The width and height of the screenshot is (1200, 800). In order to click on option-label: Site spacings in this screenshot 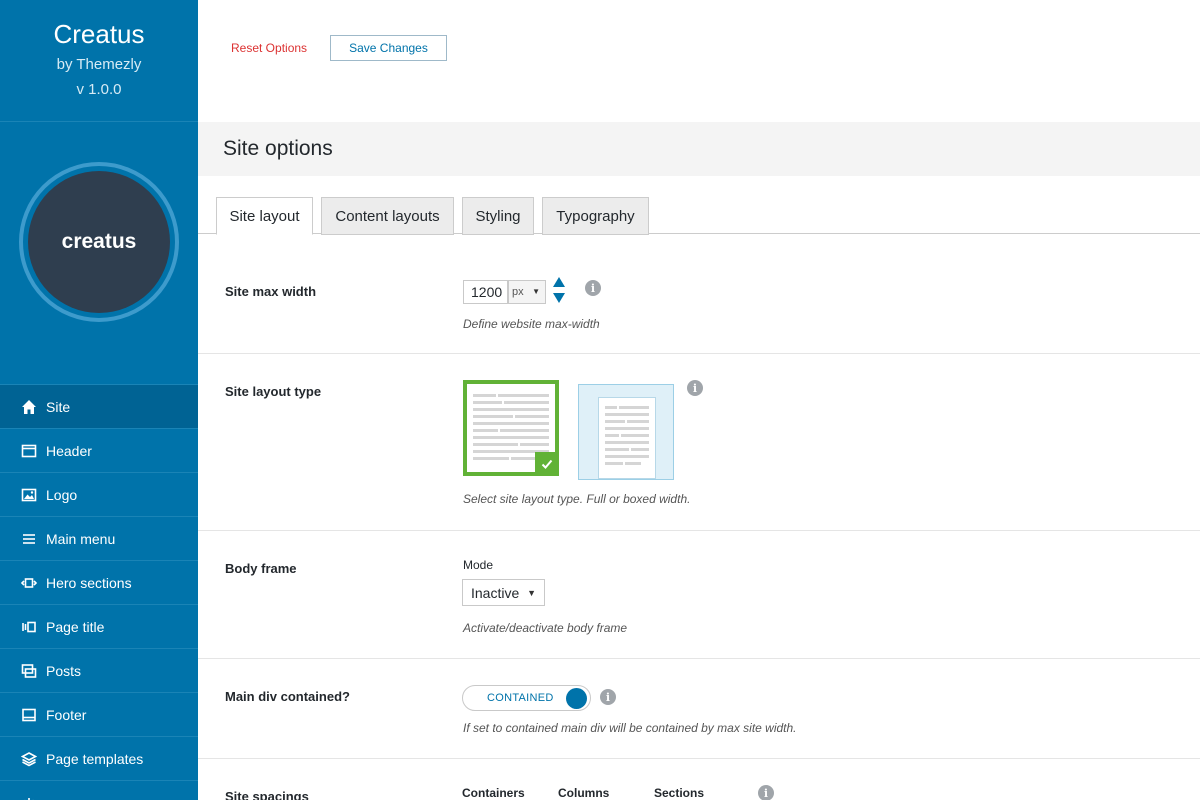, I will do `click(267, 794)`.